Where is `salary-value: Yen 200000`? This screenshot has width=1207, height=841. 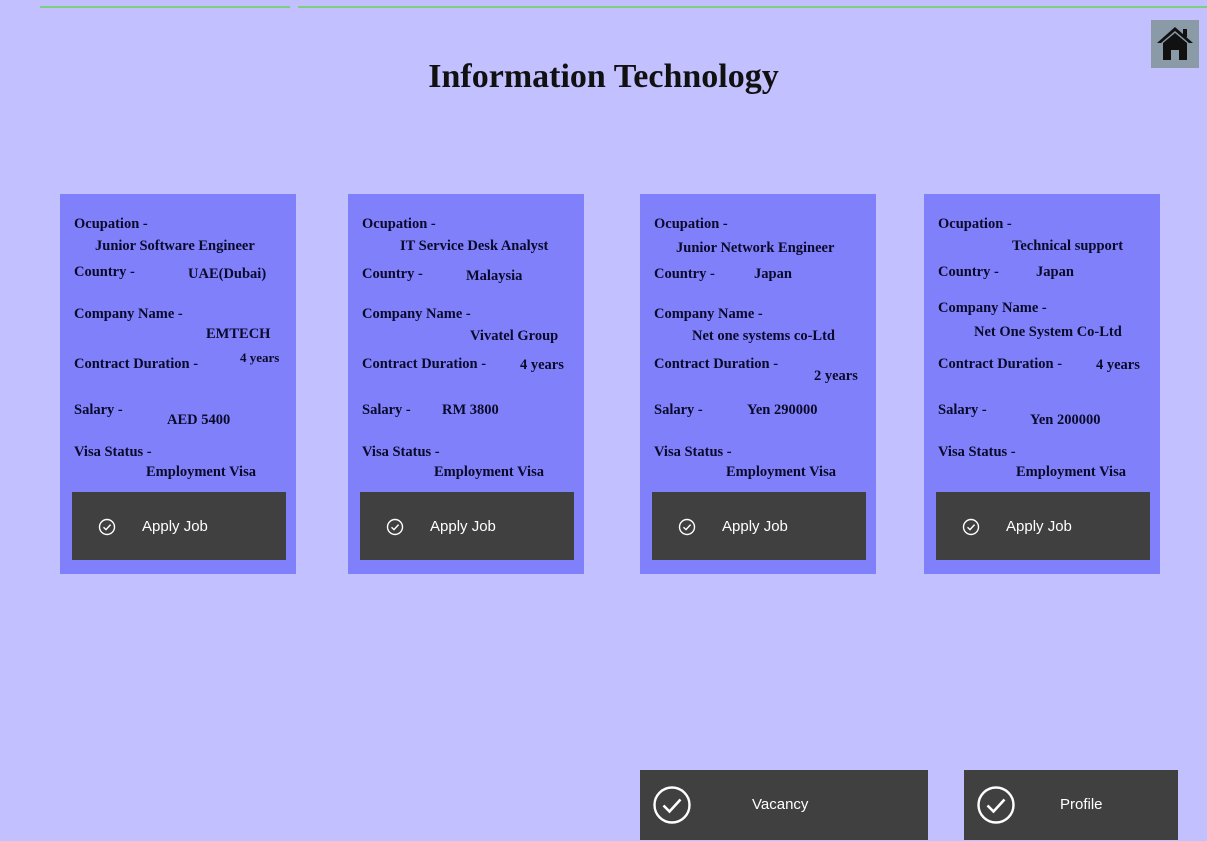 salary-value: Yen 200000 is located at coordinates (1065, 420).